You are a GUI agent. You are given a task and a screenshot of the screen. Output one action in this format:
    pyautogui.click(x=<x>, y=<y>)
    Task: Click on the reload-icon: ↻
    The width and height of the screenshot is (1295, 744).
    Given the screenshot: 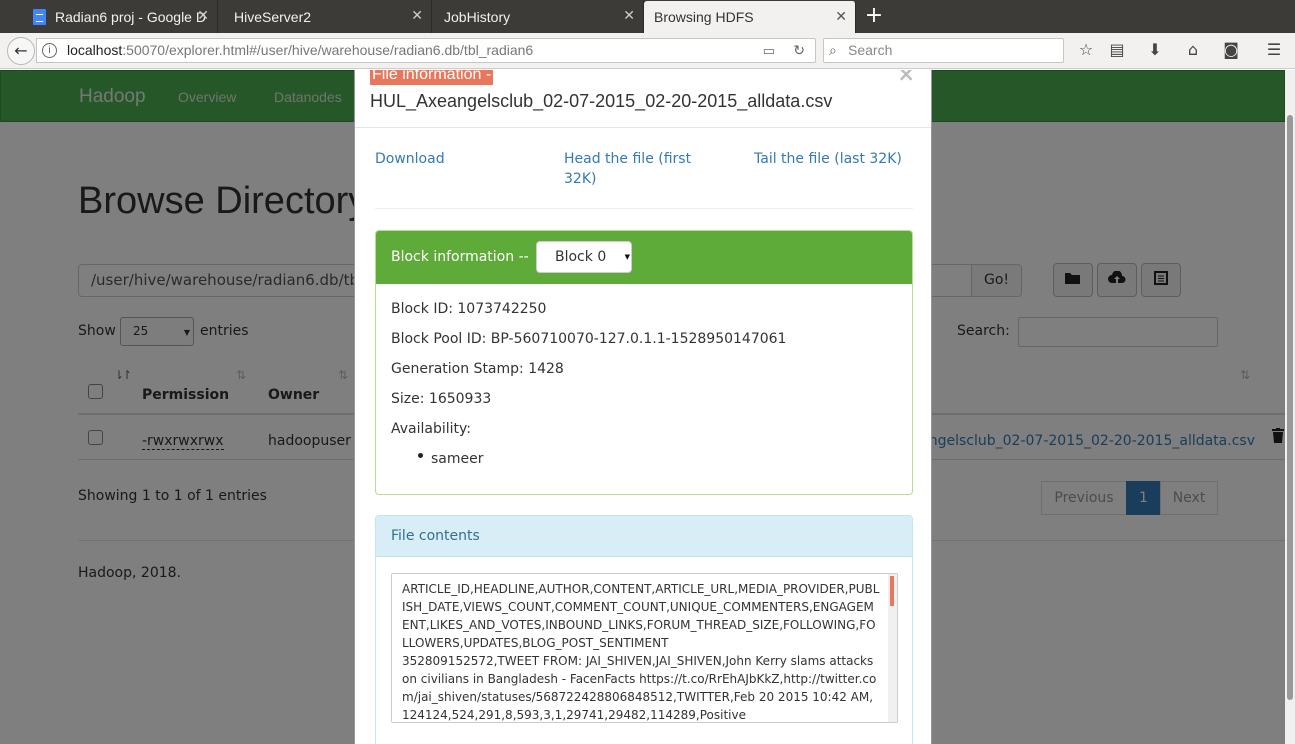 What is the action you would take?
    pyautogui.click(x=799, y=50)
    